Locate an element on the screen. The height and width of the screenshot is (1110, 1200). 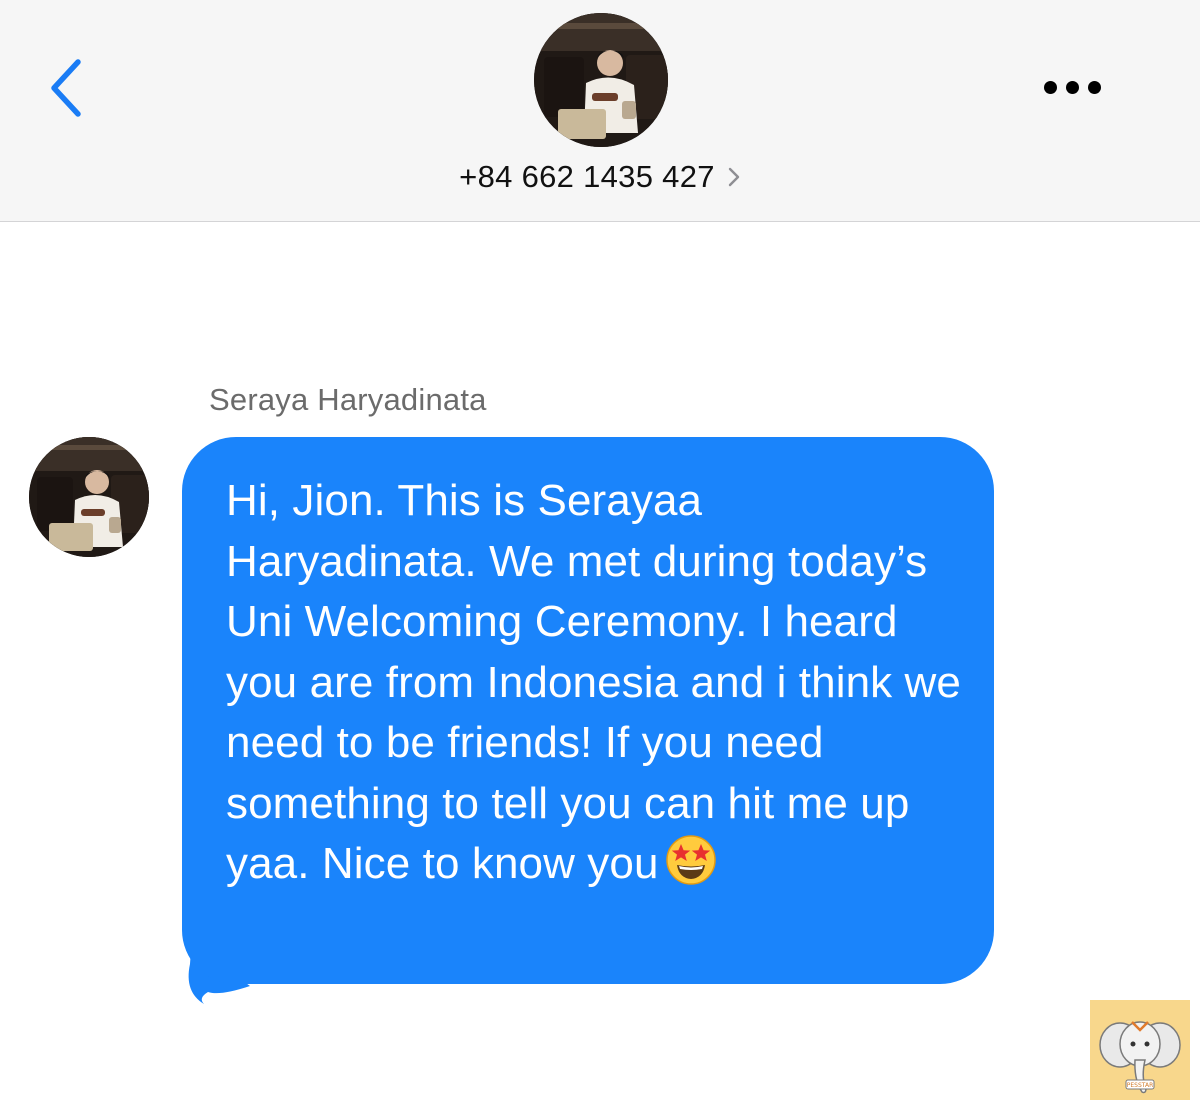
message-sender-name: Seraya Haryadinata is located at coordinates (348, 399).